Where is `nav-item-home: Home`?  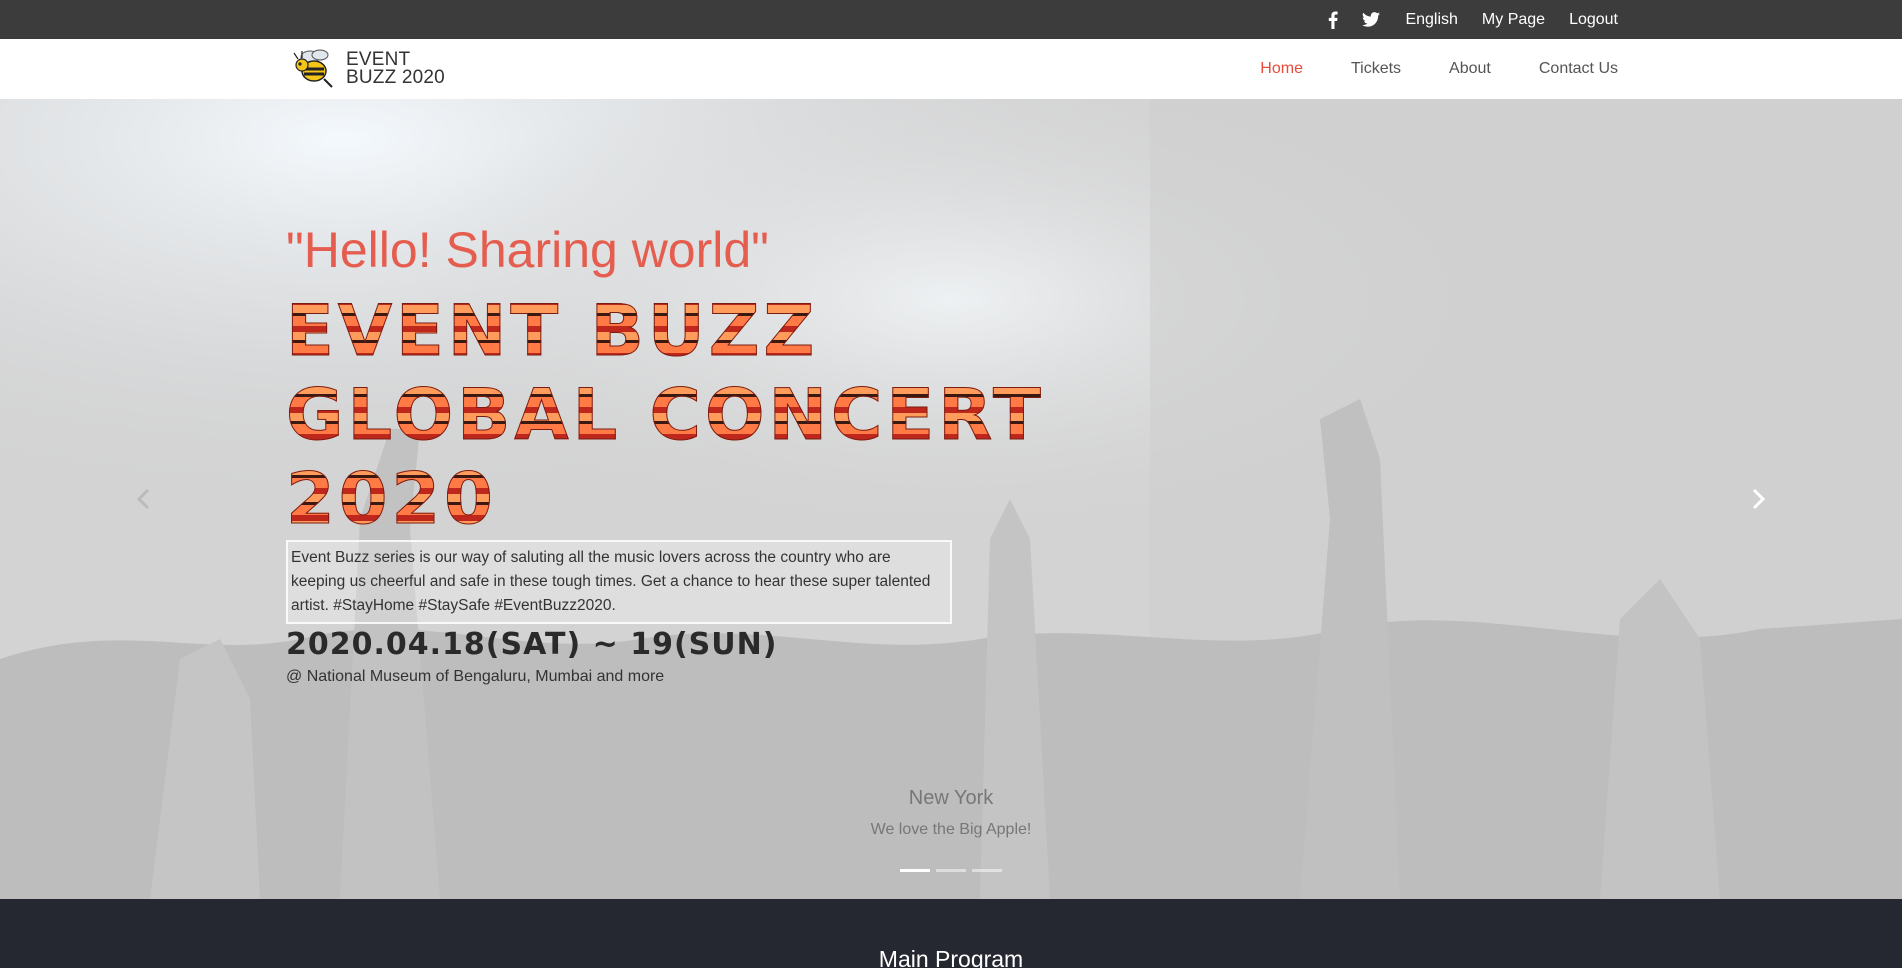 nav-item-home: Home is located at coordinates (1281, 69).